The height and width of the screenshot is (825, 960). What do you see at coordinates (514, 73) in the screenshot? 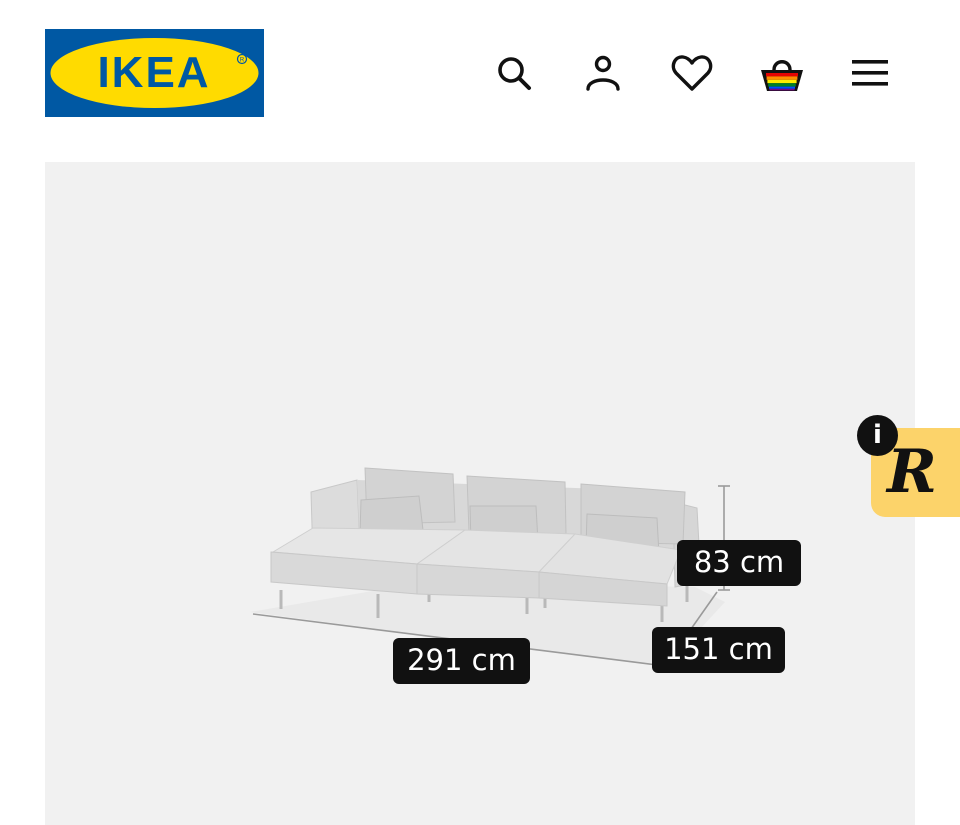
I see `search-icon` at bounding box center [514, 73].